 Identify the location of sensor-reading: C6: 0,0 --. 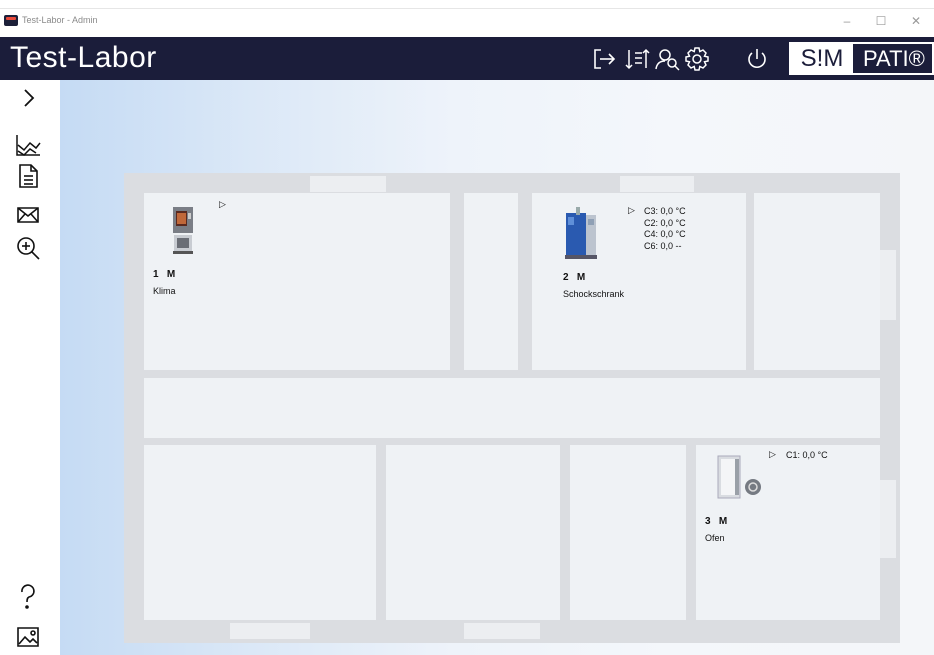
(663, 246).